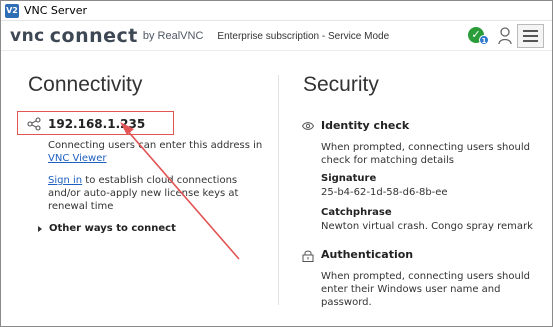 The height and width of the screenshot is (327, 553). Describe the element at coordinates (27, 36) in the screenshot. I see `brand-logo-vnc: vnc` at that location.